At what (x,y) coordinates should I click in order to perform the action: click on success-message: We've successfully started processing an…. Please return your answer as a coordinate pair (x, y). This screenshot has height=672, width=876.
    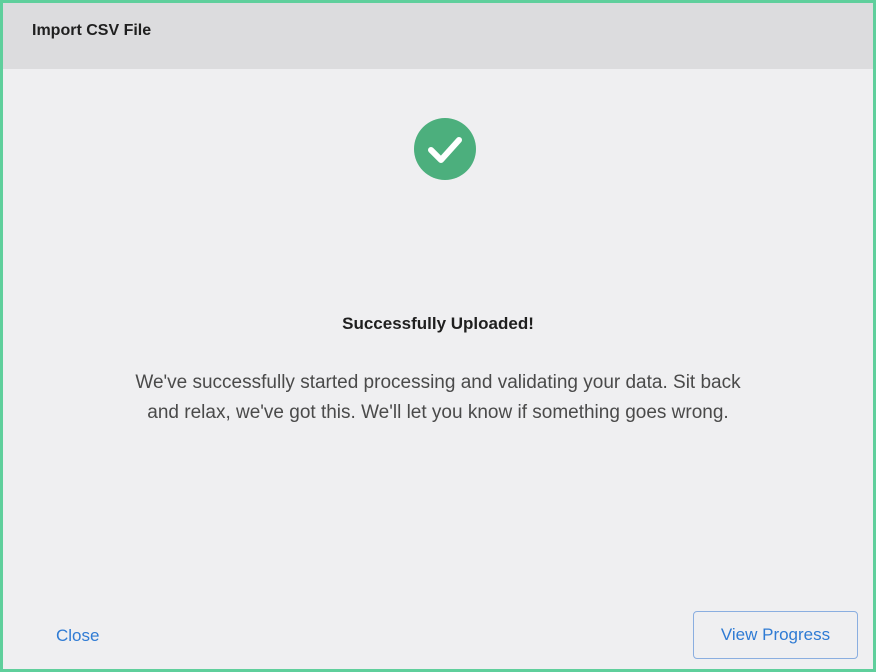
    Looking at the image, I should click on (438, 397).